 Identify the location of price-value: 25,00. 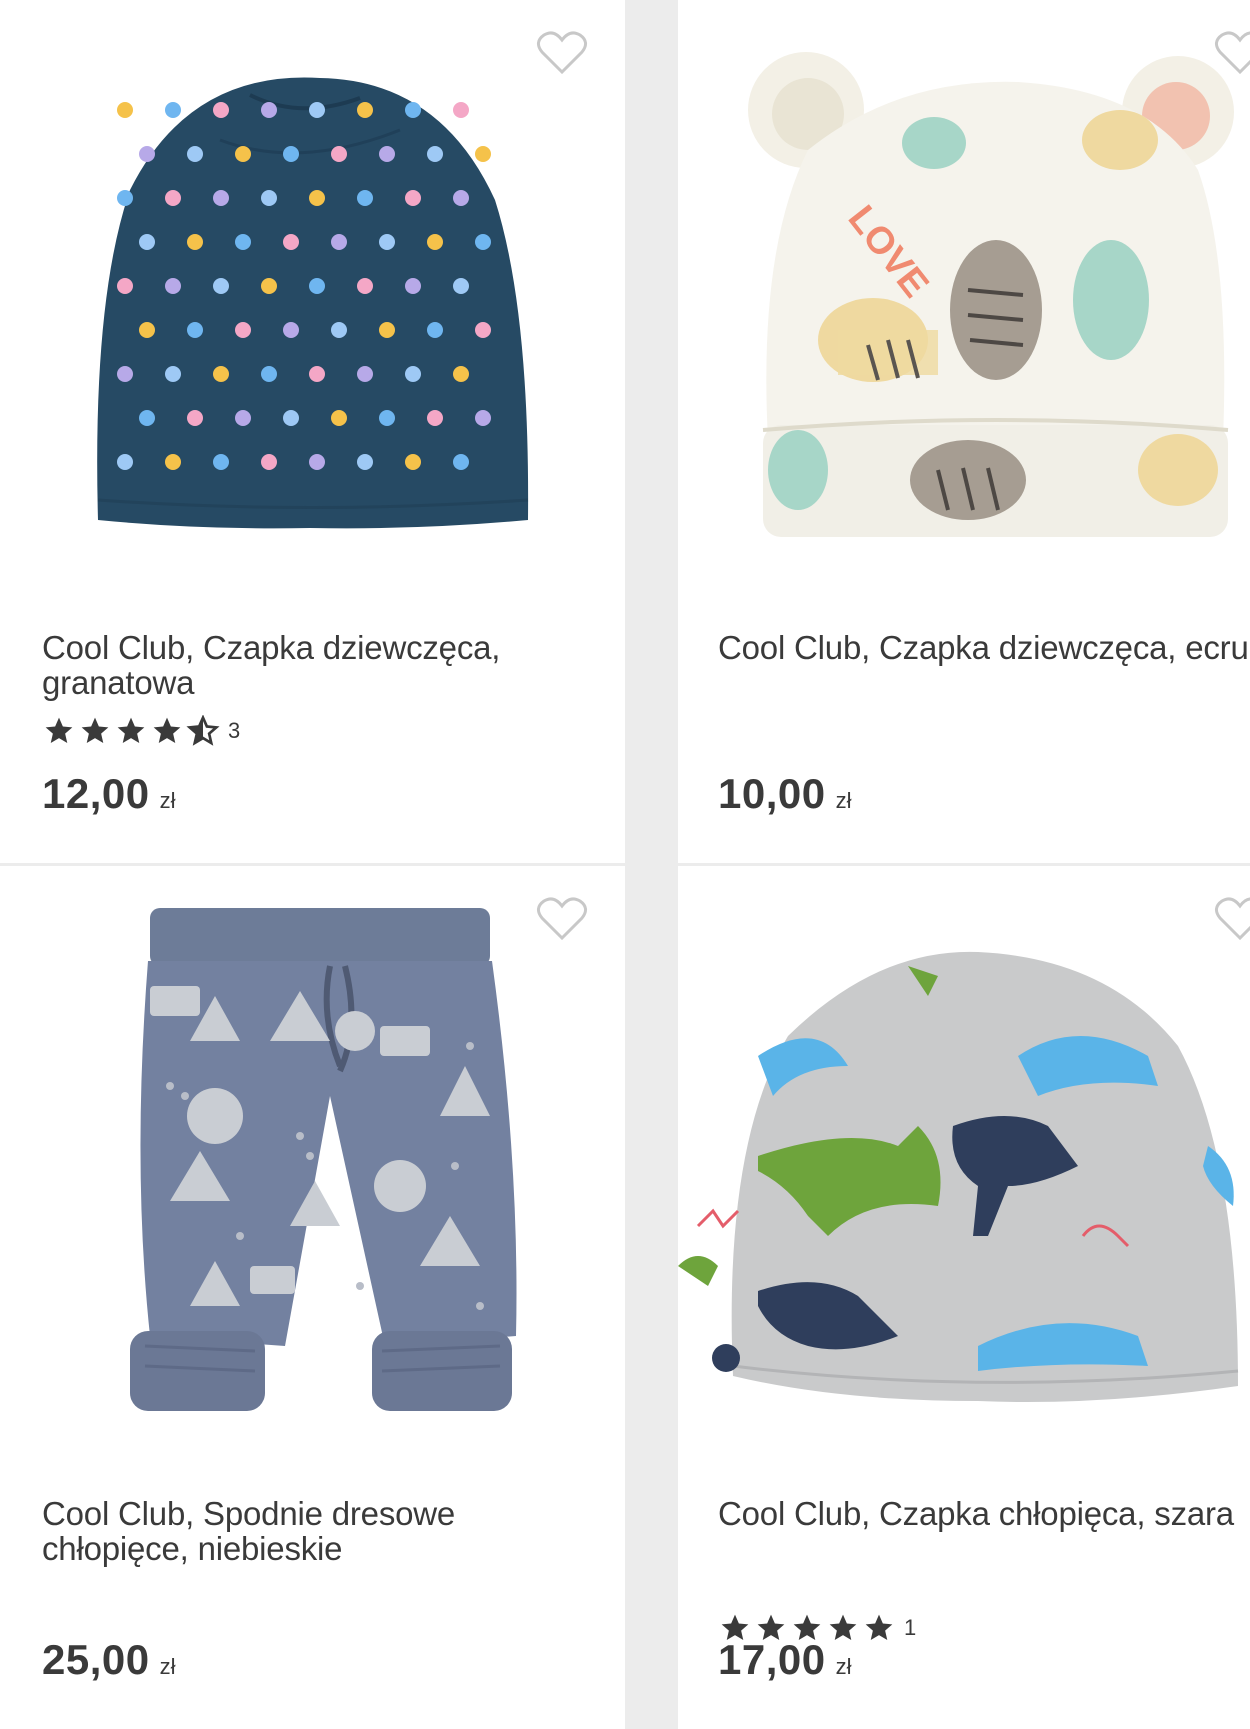
(96, 1659).